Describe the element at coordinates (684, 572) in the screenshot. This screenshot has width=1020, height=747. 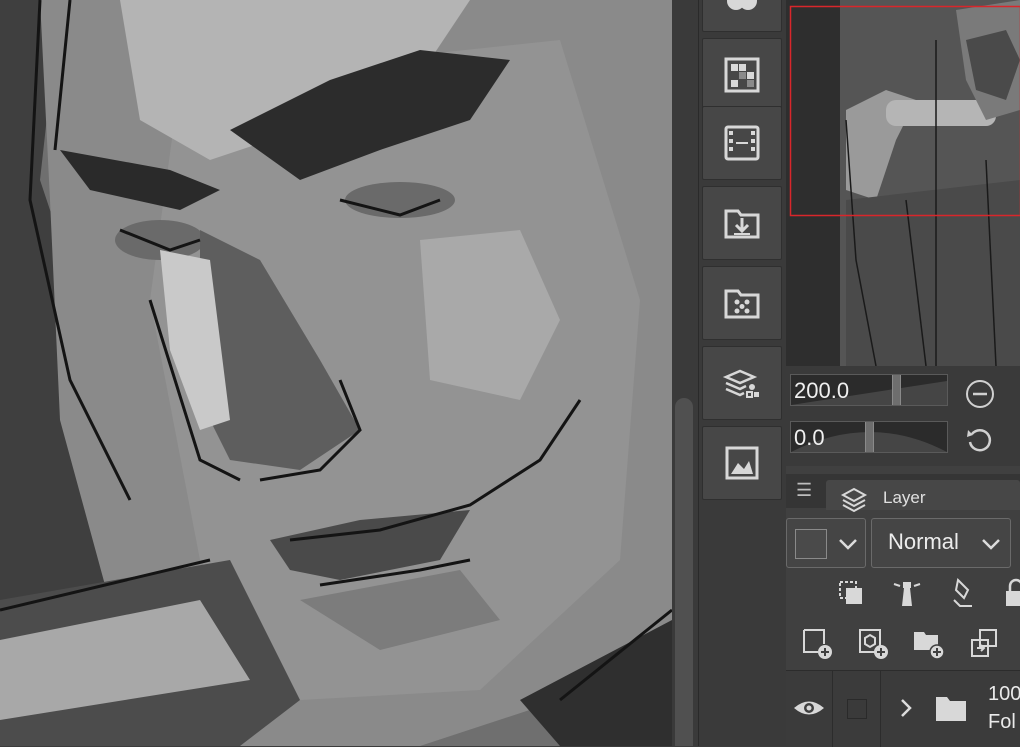
I see `scrollbar-thumb` at that location.